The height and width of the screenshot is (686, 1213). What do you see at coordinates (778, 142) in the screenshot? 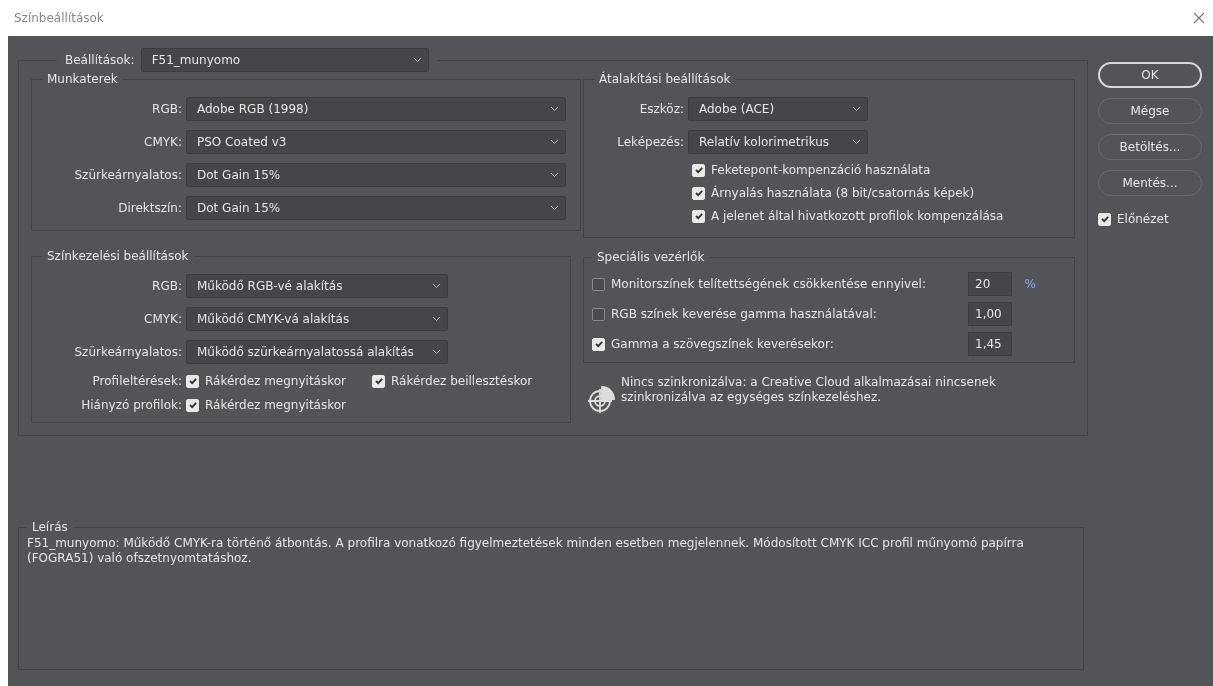
I see `dropdown: Relatív kolorimetrikus` at bounding box center [778, 142].